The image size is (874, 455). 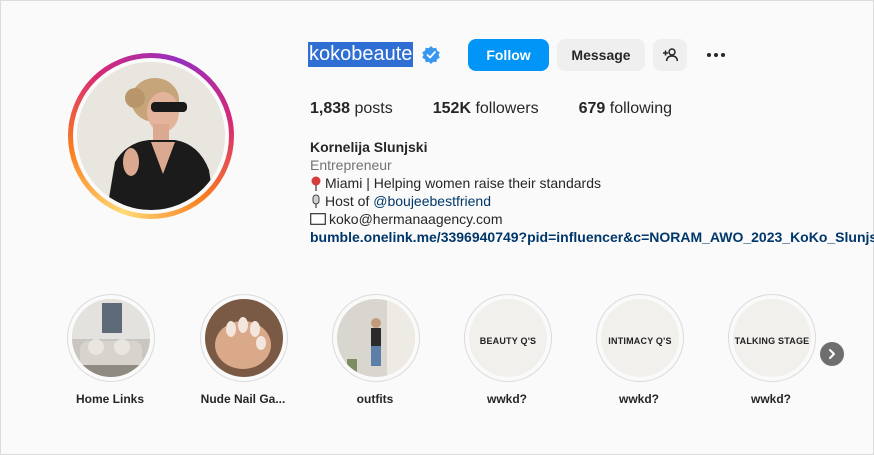 I want to click on posts-count: 1,838 posts, so click(x=351, y=108).